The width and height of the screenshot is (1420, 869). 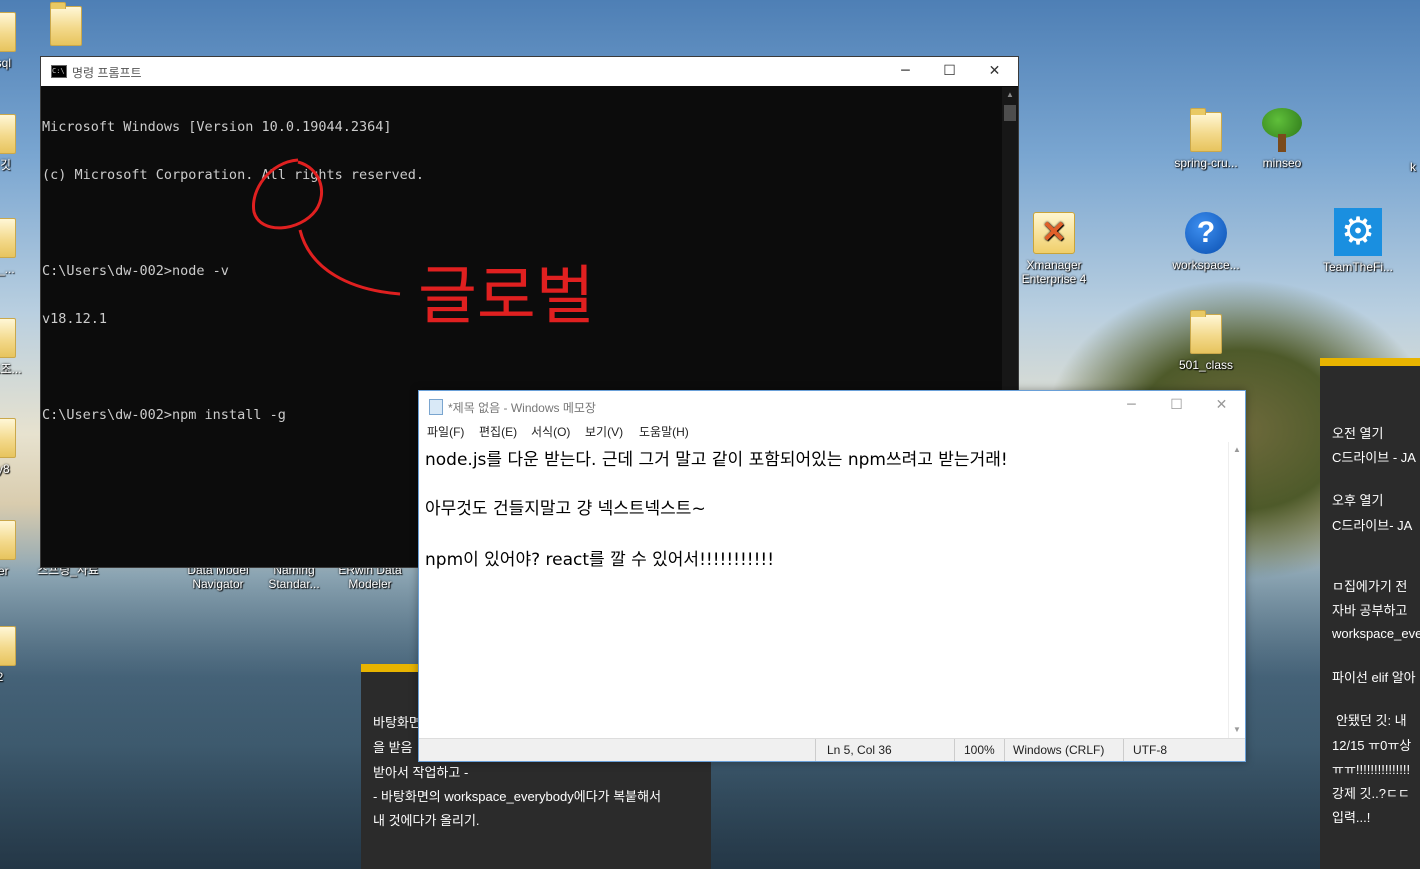 What do you see at coordinates (20, 655) in the screenshot?
I see `desktop-icon-2: 2` at bounding box center [20, 655].